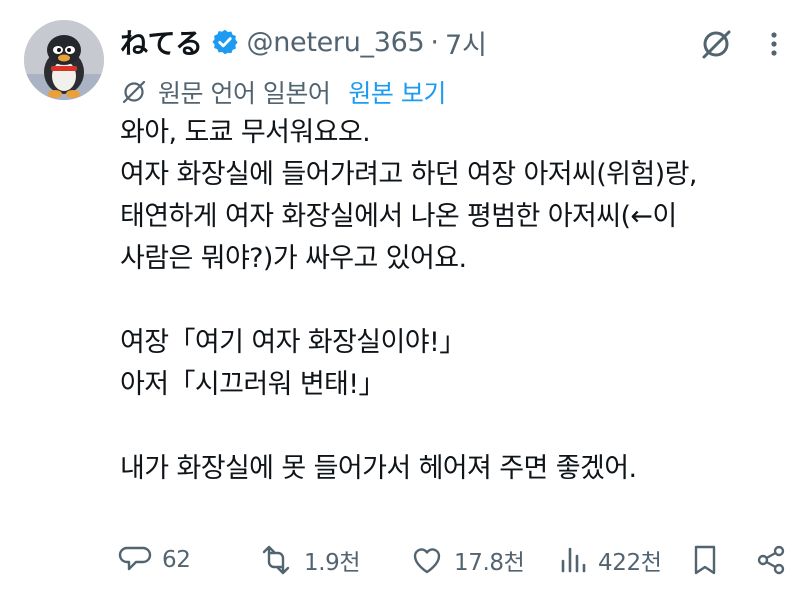 Image resolution: width=811 pixels, height=598 pixels. I want to click on translate-icon, so click(134, 92).